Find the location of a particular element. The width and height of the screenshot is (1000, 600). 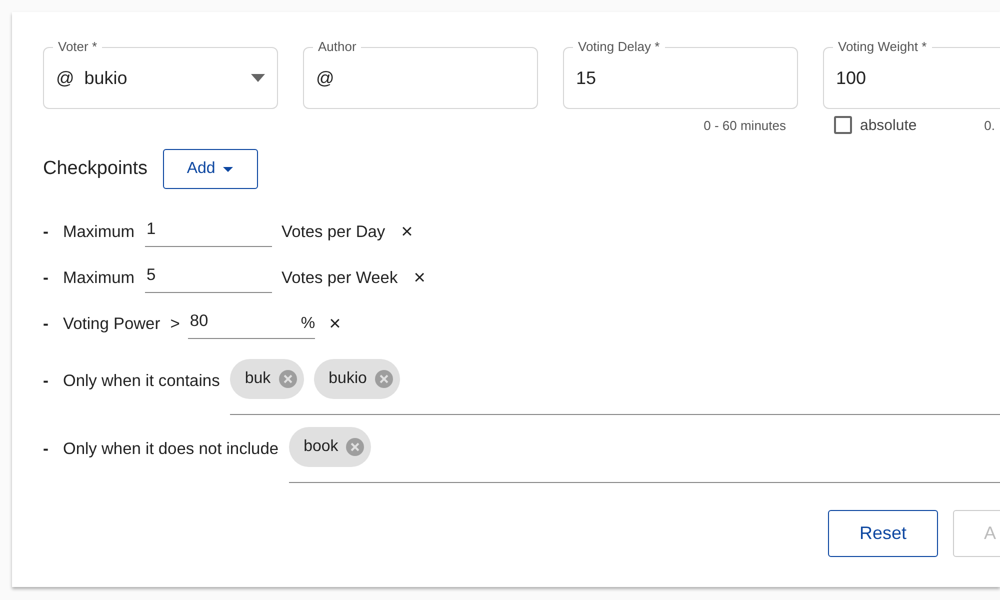

unit-label: Votes per Week is located at coordinates (340, 278).